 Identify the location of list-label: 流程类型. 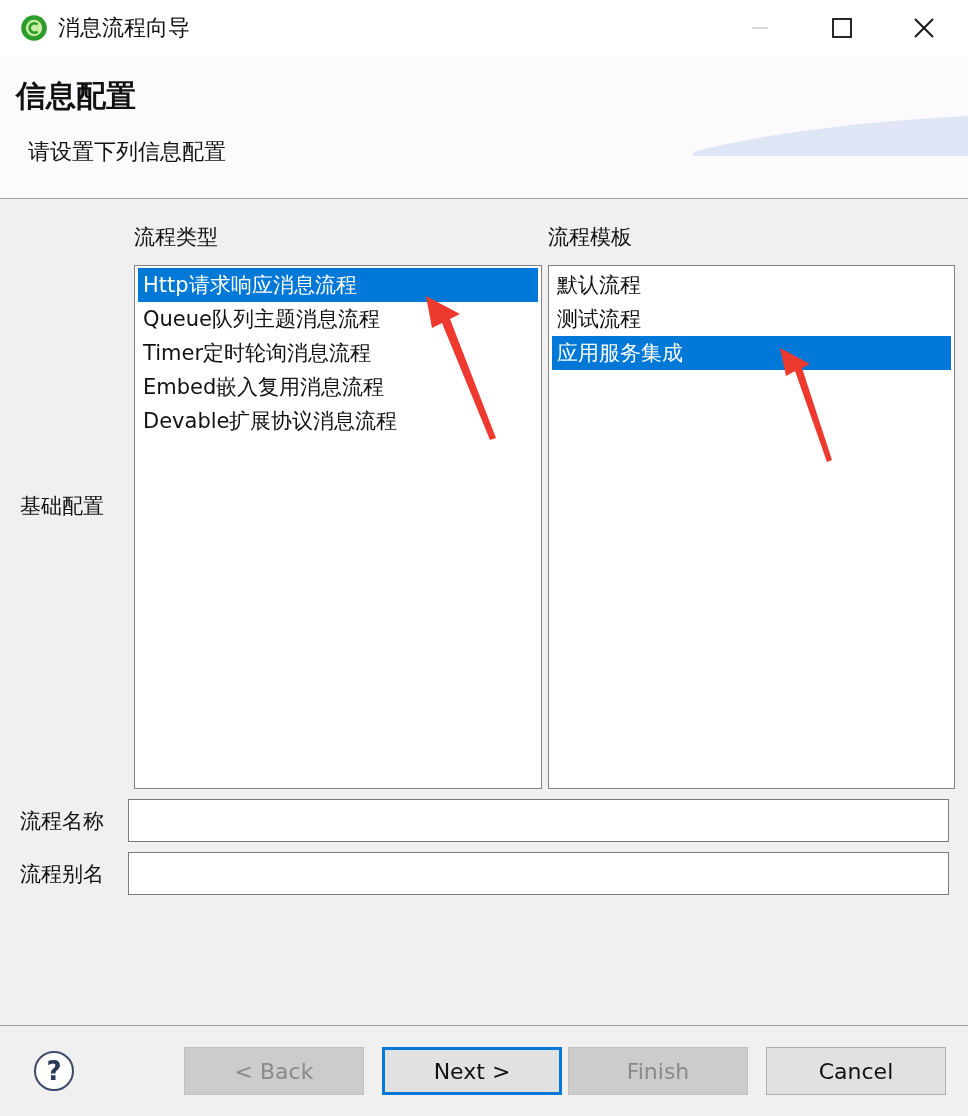
(176, 237).